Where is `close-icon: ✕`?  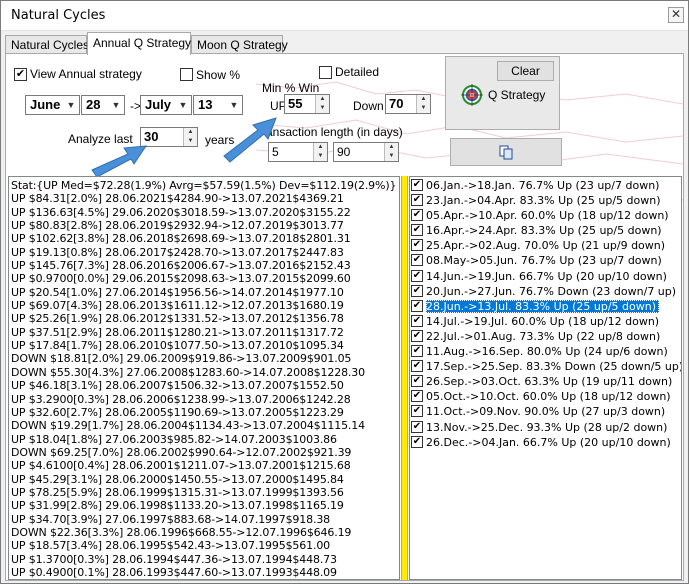
close-icon: ✕ is located at coordinates (676, 15).